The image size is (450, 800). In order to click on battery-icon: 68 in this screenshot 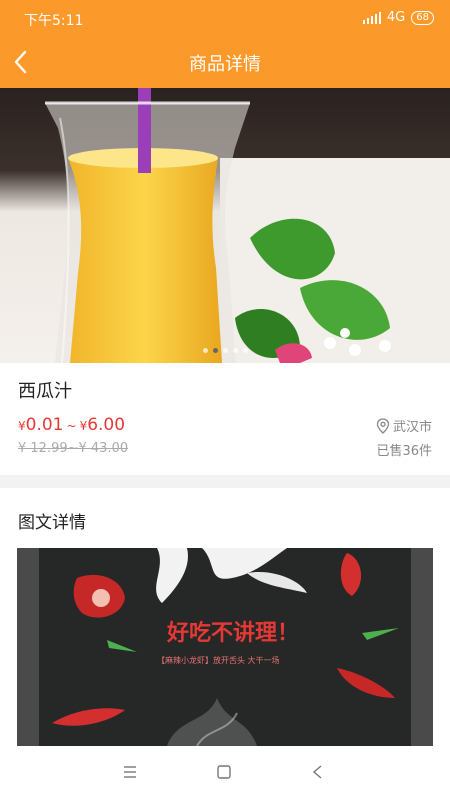, I will do `click(422, 17)`.